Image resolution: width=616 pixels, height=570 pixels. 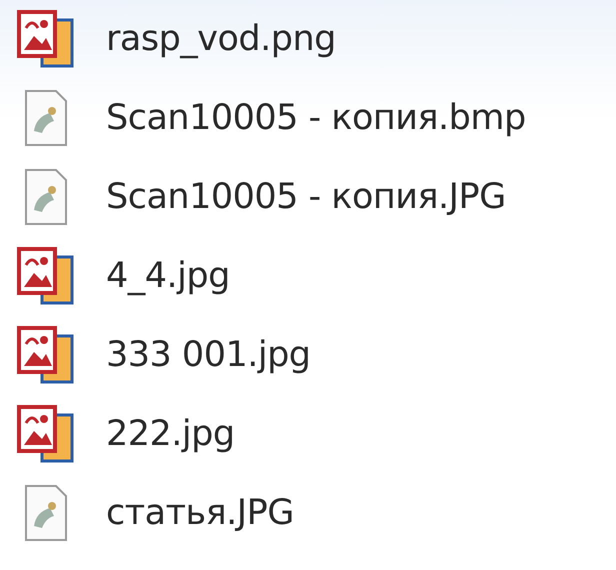 What do you see at coordinates (316, 118) in the screenshot?
I see `file-name: Scan10005 - копия.bmp` at bounding box center [316, 118].